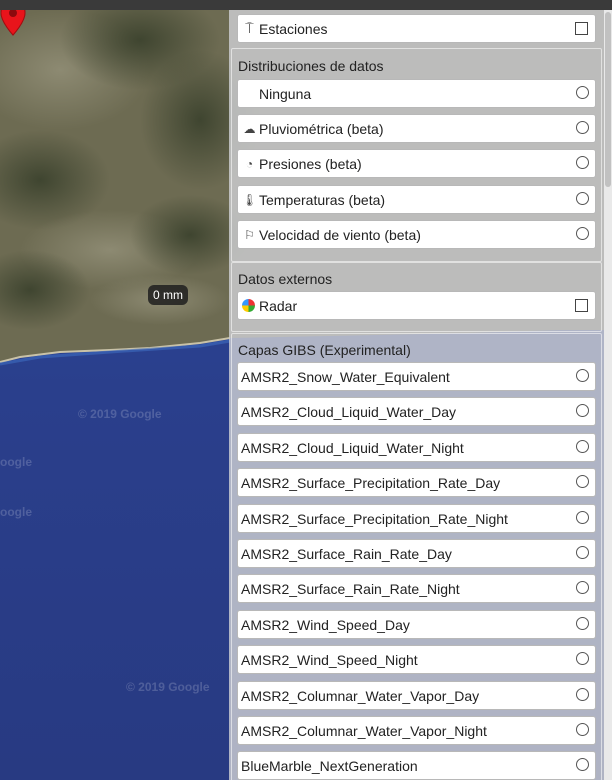 This screenshot has width=612, height=780. I want to click on gibs-layer-option: BlueMarble_NextGeneration, so click(416, 765).